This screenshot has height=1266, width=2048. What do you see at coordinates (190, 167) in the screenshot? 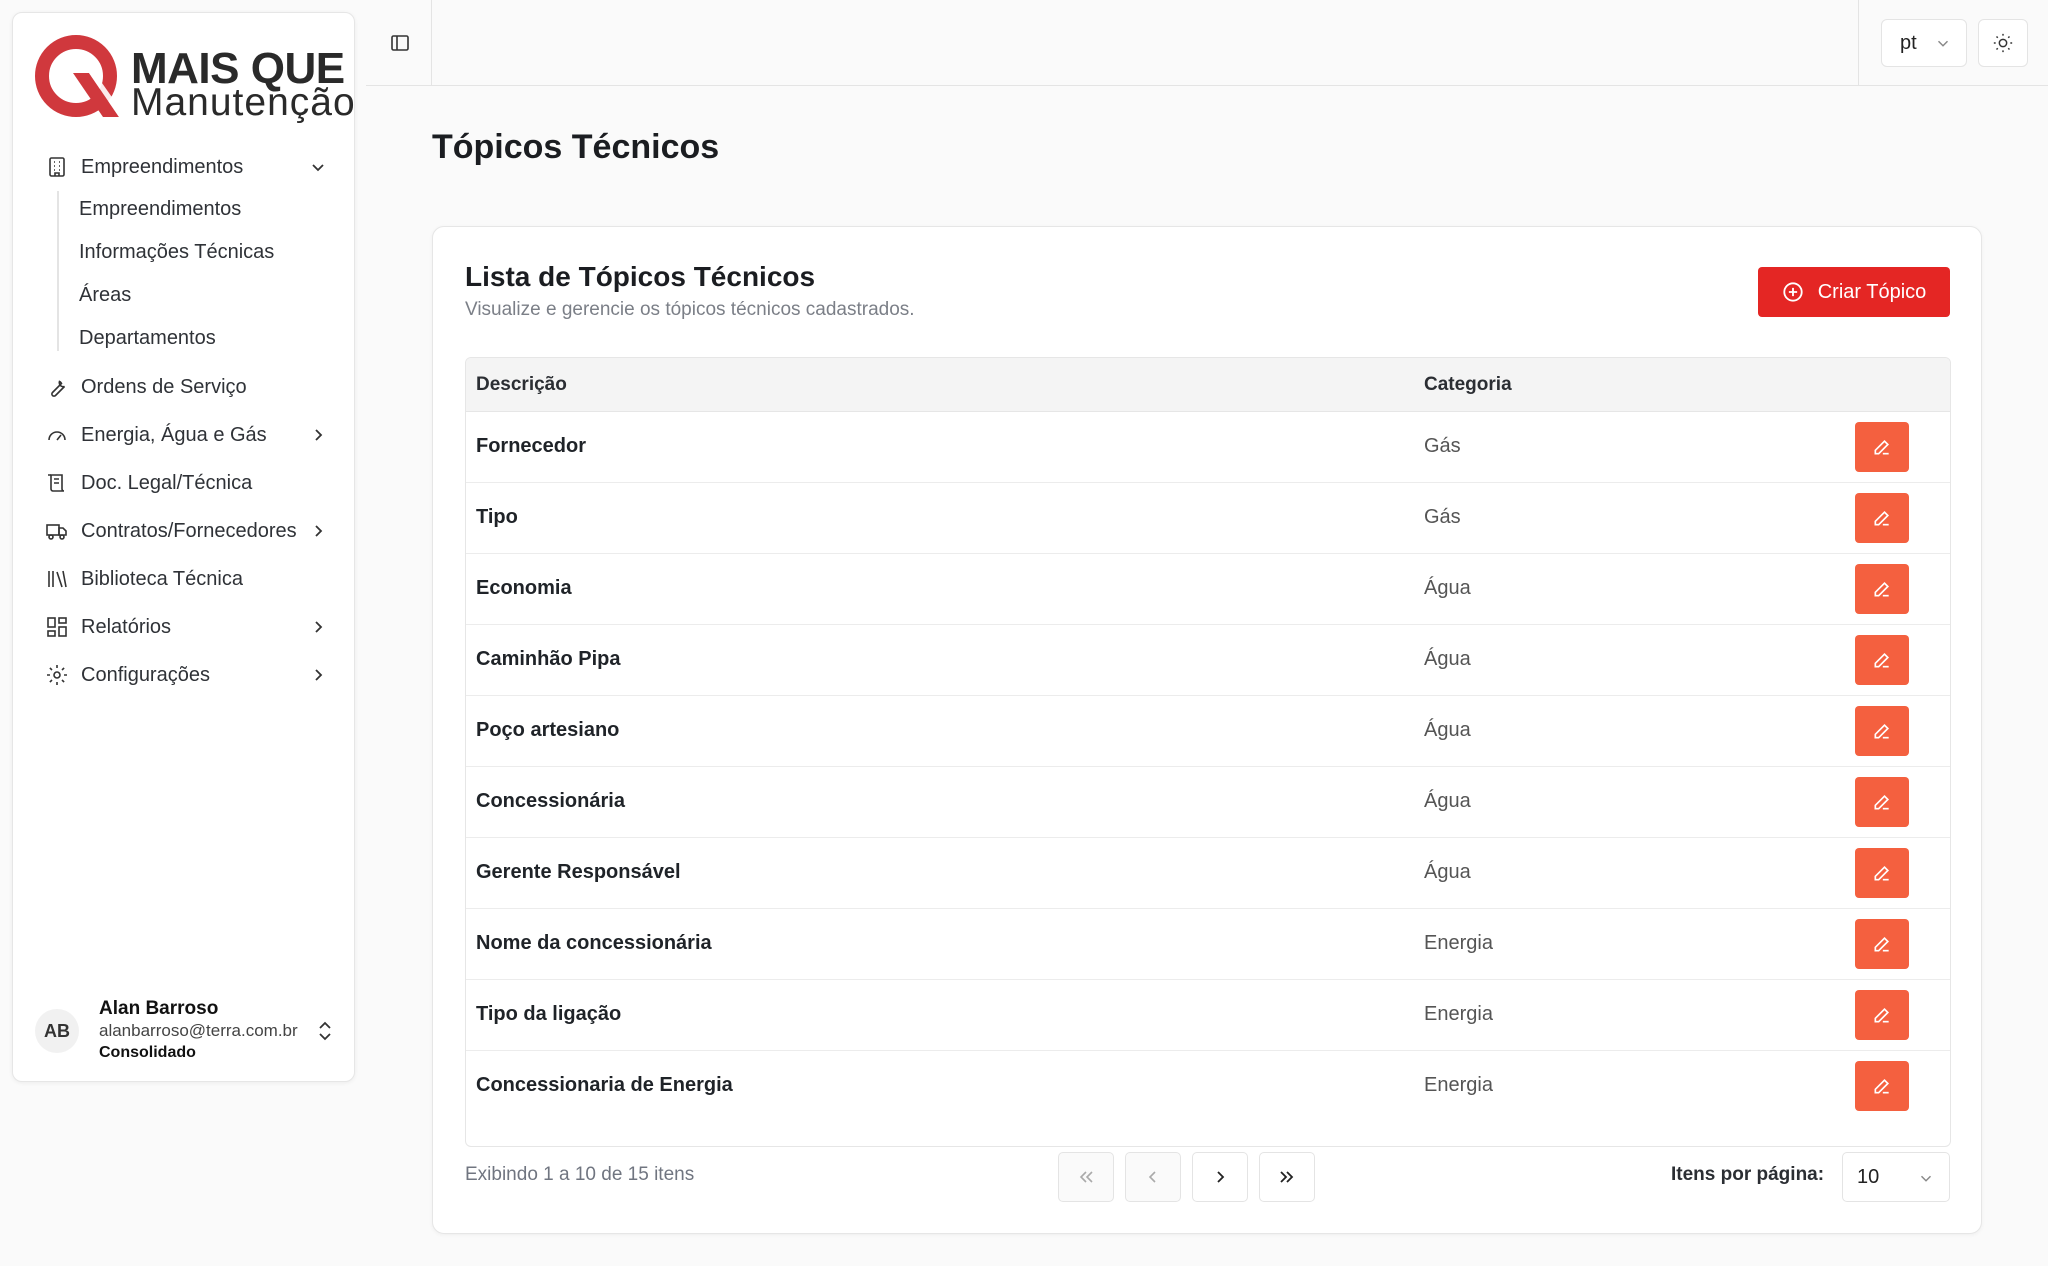
I see `sidebar-item-empreendimentos: Empreendimentos` at bounding box center [190, 167].